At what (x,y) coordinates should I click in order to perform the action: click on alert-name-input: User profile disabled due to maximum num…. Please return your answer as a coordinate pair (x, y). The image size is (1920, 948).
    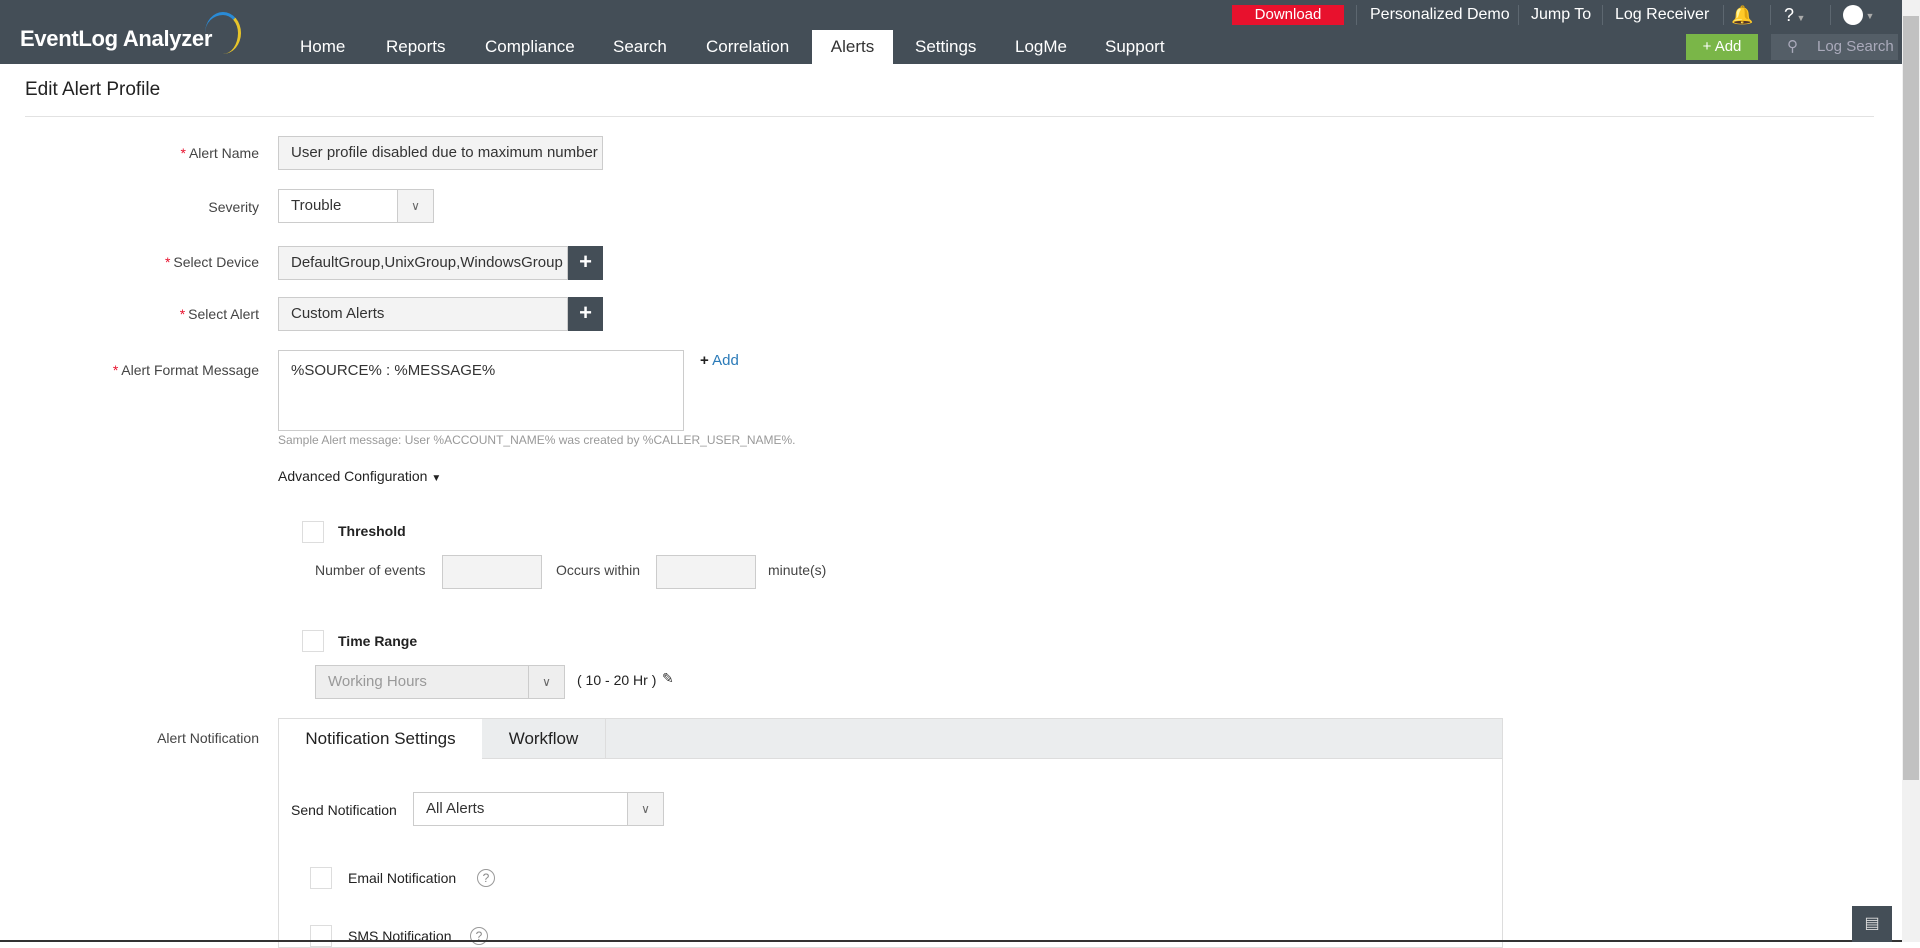
    Looking at the image, I should click on (440, 153).